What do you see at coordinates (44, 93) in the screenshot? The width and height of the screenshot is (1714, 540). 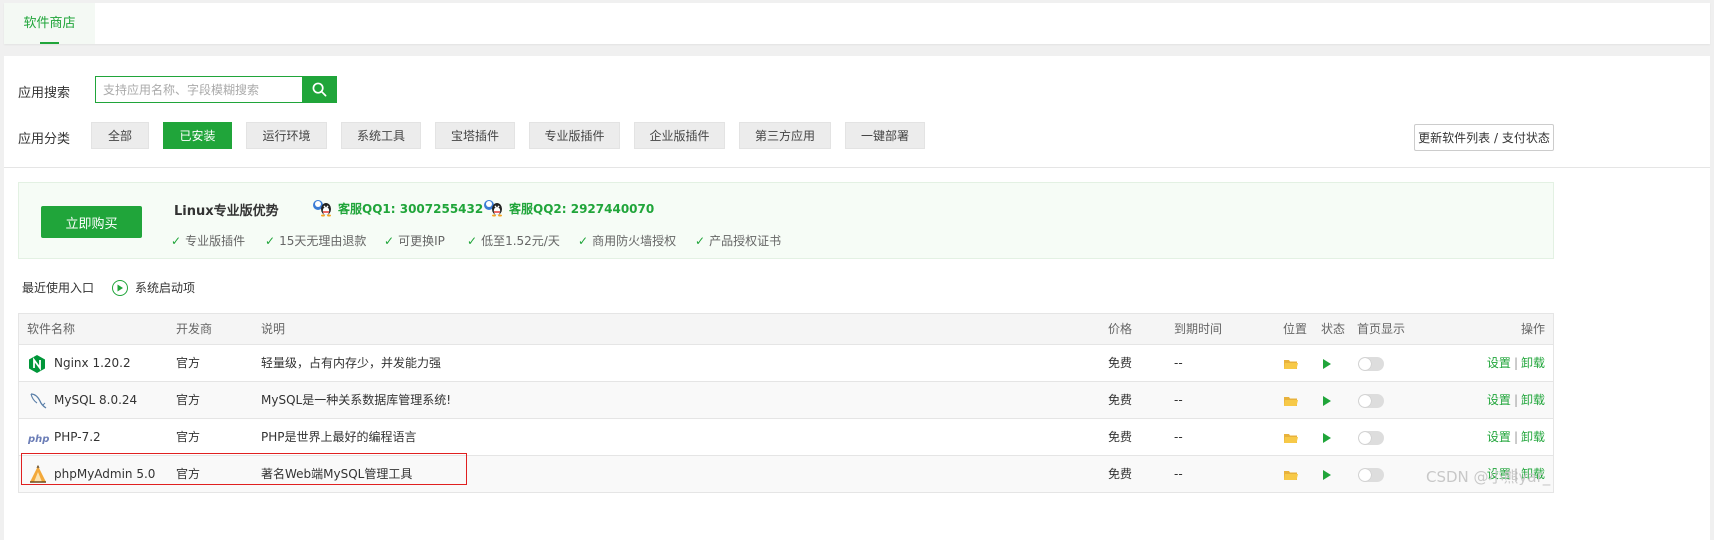 I see `search-label: 应用搜索` at bounding box center [44, 93].